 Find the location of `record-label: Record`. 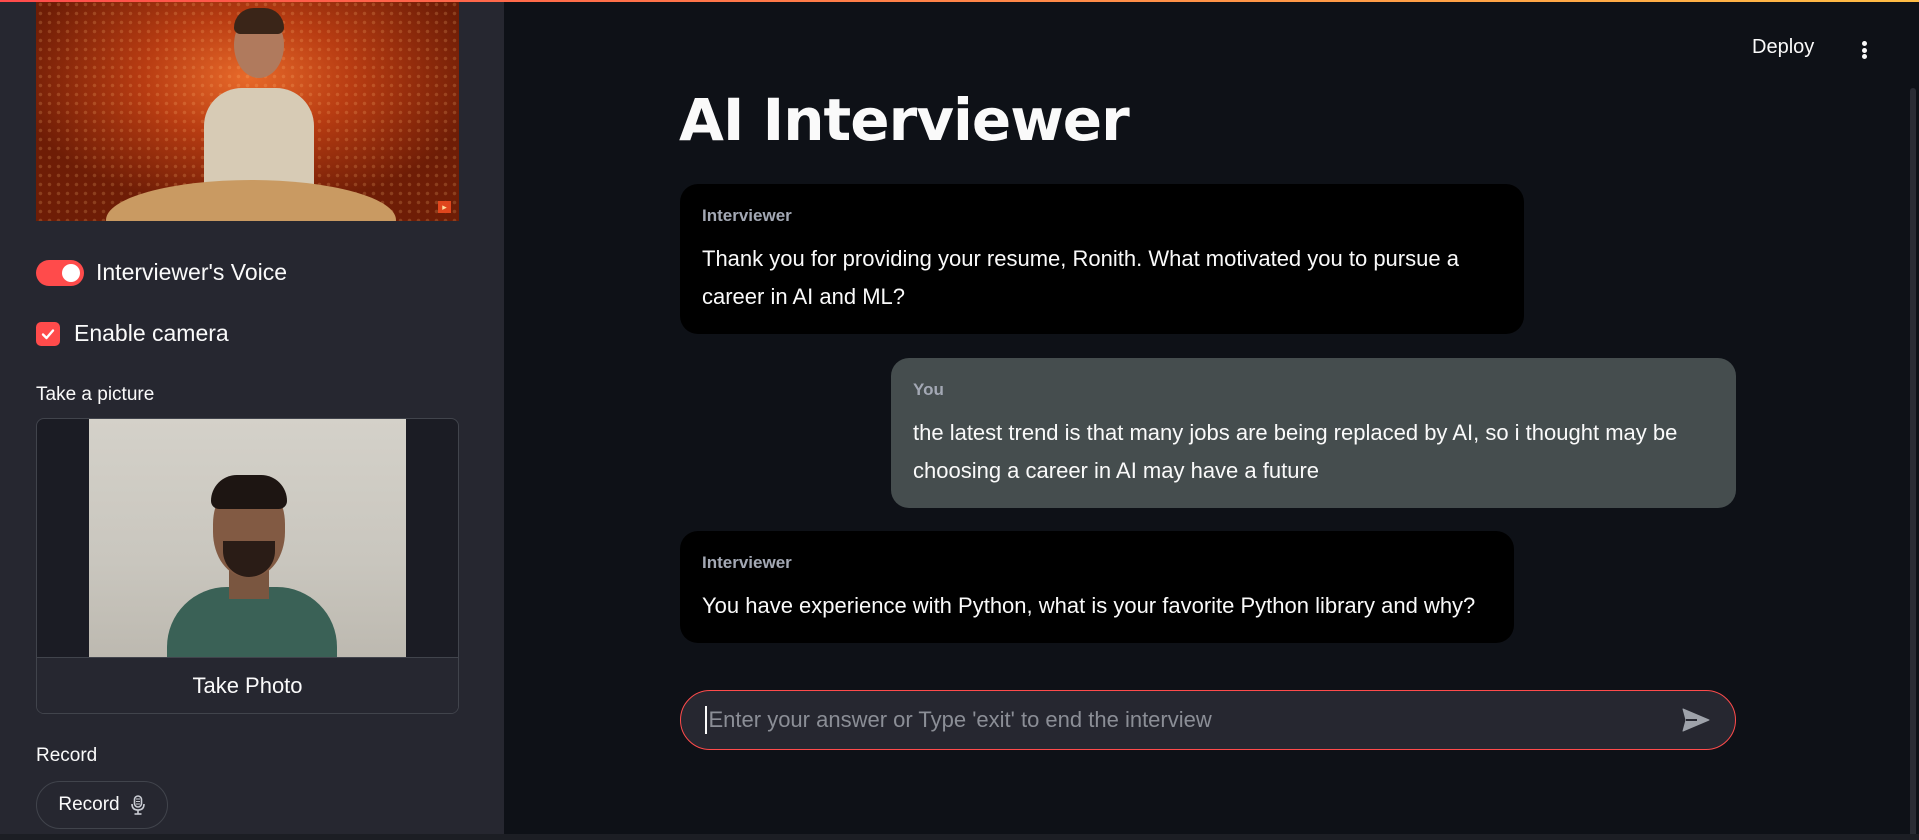

record-label: Record is located at coordinates (67, 755).